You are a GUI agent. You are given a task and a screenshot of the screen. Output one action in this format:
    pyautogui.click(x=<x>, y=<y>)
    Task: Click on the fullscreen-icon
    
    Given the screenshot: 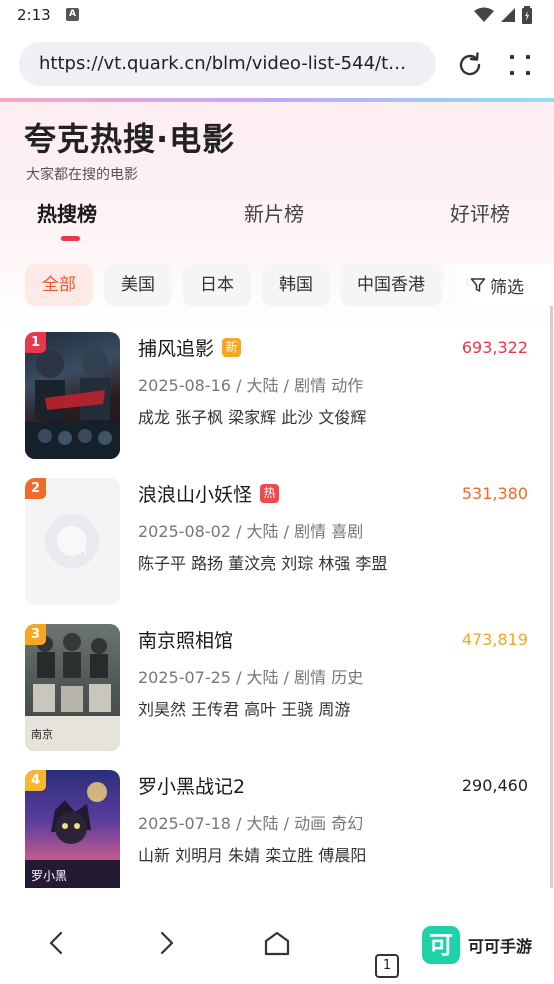 What is the action you would take?
    pyautogui.click(x=520, y=65)
    